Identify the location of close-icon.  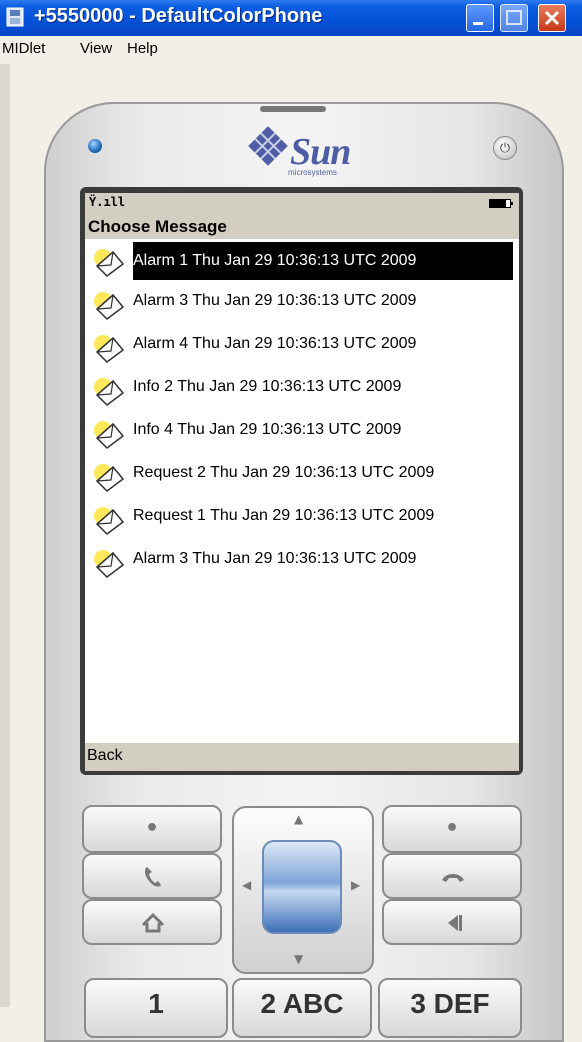
(552, 18).